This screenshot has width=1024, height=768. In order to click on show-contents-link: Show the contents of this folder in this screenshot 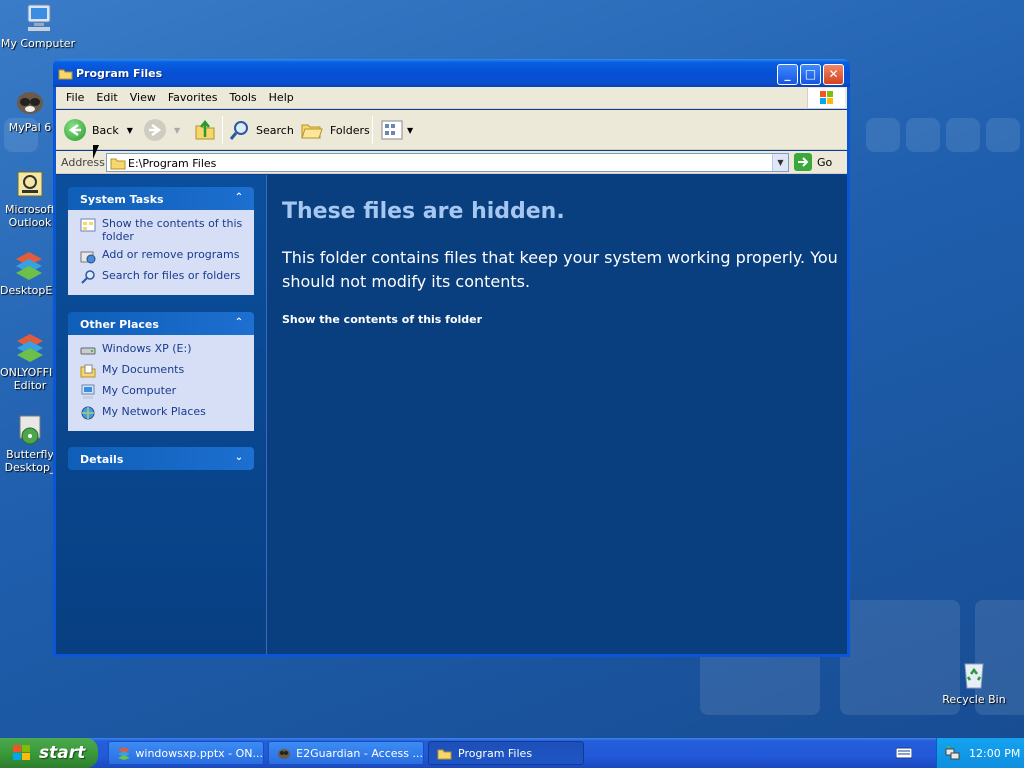, I will do `click(382, 319)`.